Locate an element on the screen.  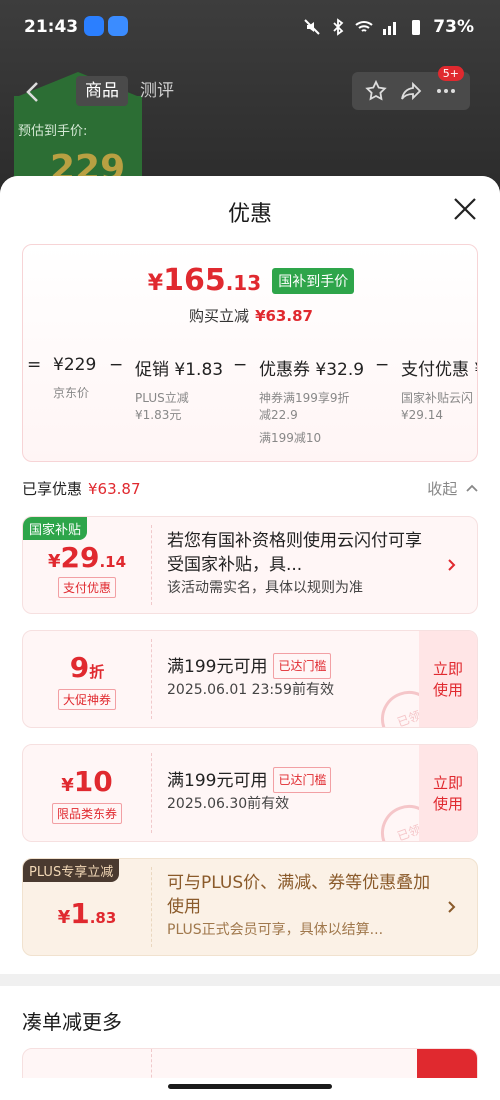
coupon-value-area: ¥10 限品类东券 is located at coordinates (87, 793).